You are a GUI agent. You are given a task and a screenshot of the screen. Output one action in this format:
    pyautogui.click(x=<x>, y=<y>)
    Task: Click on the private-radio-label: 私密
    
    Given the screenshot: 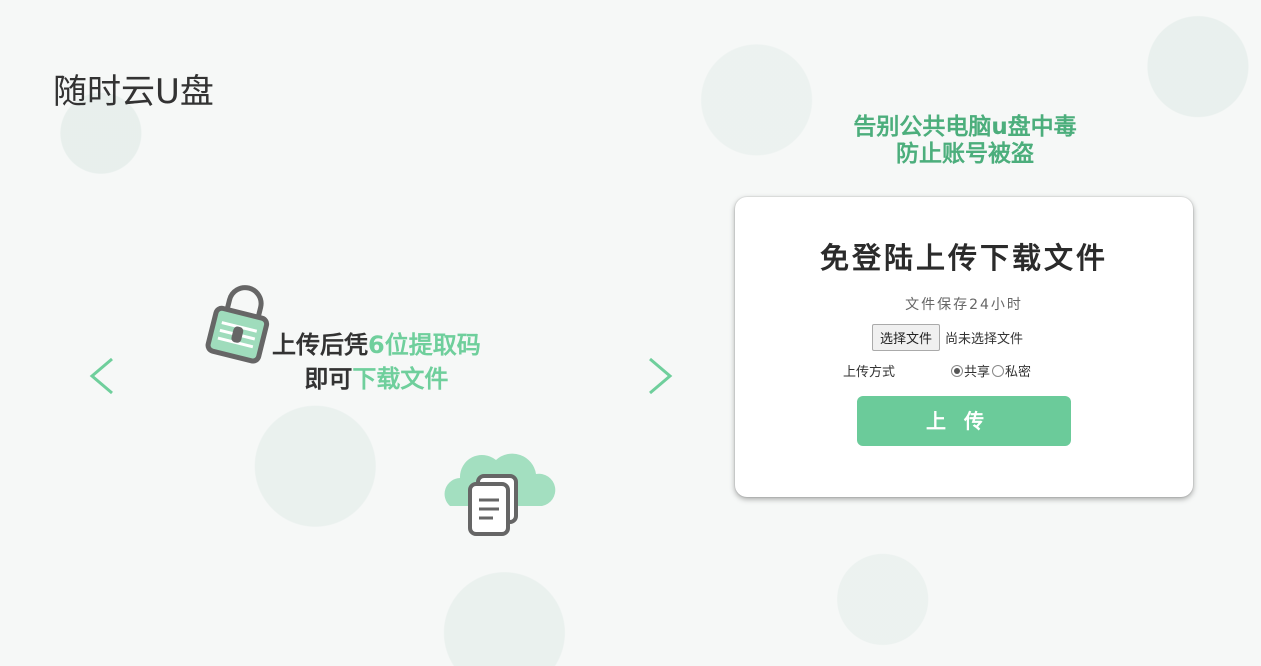 What is the action you would take?
    pyautogui.click(x=1018, y=370)
    